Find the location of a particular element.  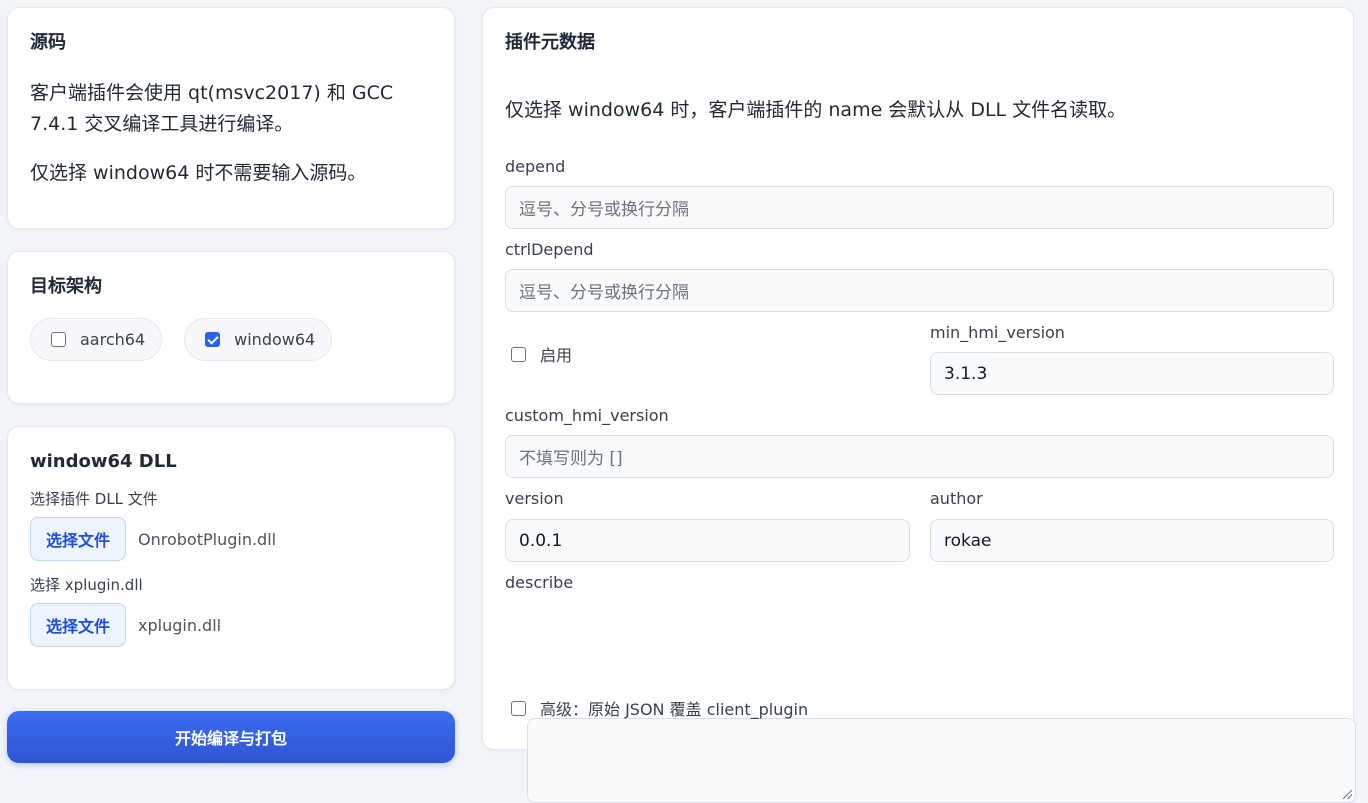

xplugin-dll-picker: 选择文件 xplugin.dll is located at coordinates (231, 625).